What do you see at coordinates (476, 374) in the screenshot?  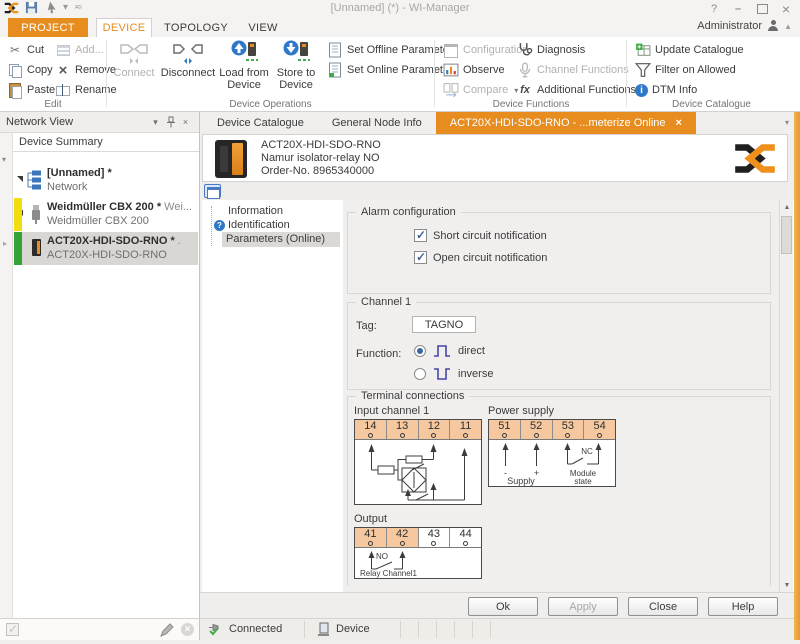 I see `inverse-label: inverse` at bounding box center [476, 374].